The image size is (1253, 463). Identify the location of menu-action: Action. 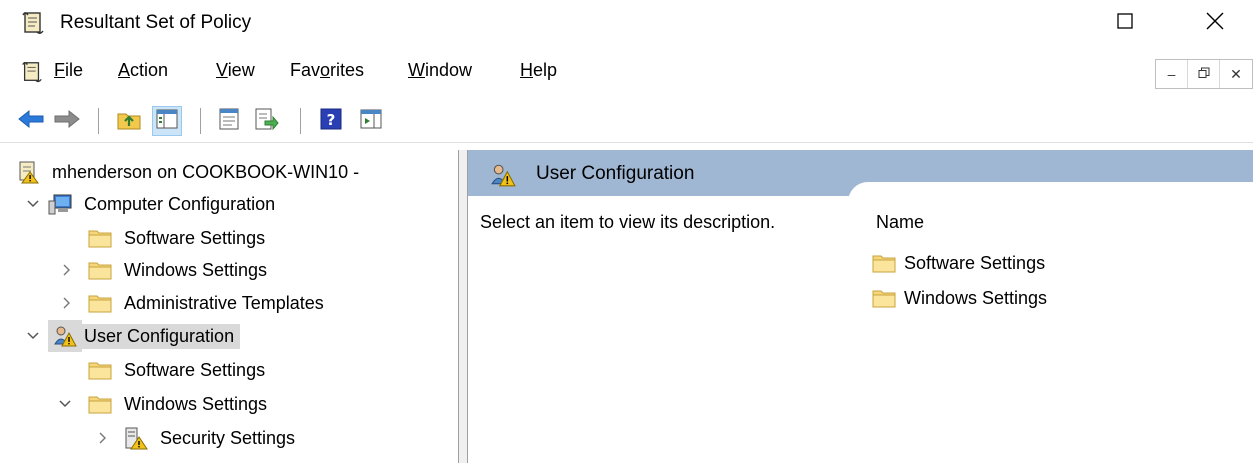
(143, 70).